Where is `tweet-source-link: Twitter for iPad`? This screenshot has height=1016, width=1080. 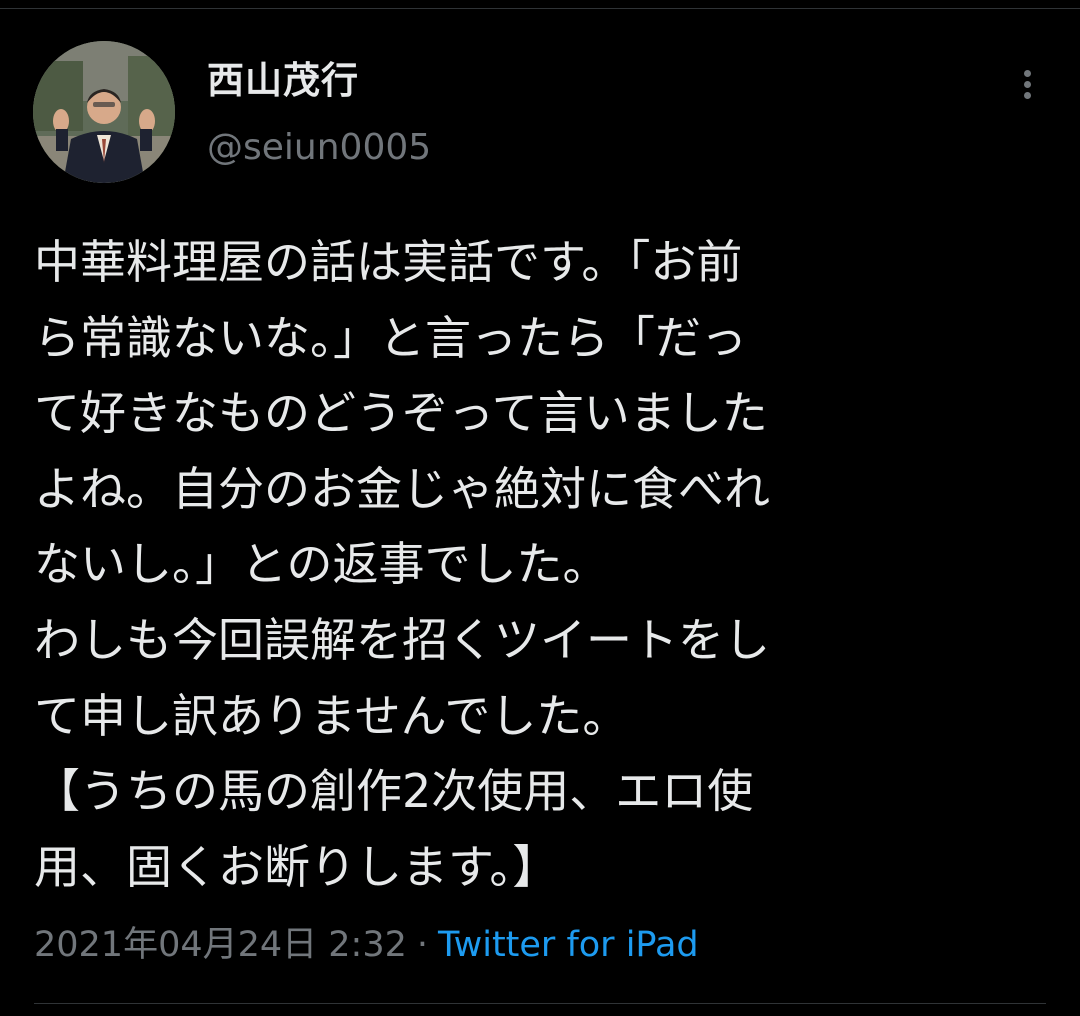 tweet-source-link: Twitter for iPad is located at coordinates (568, 945).